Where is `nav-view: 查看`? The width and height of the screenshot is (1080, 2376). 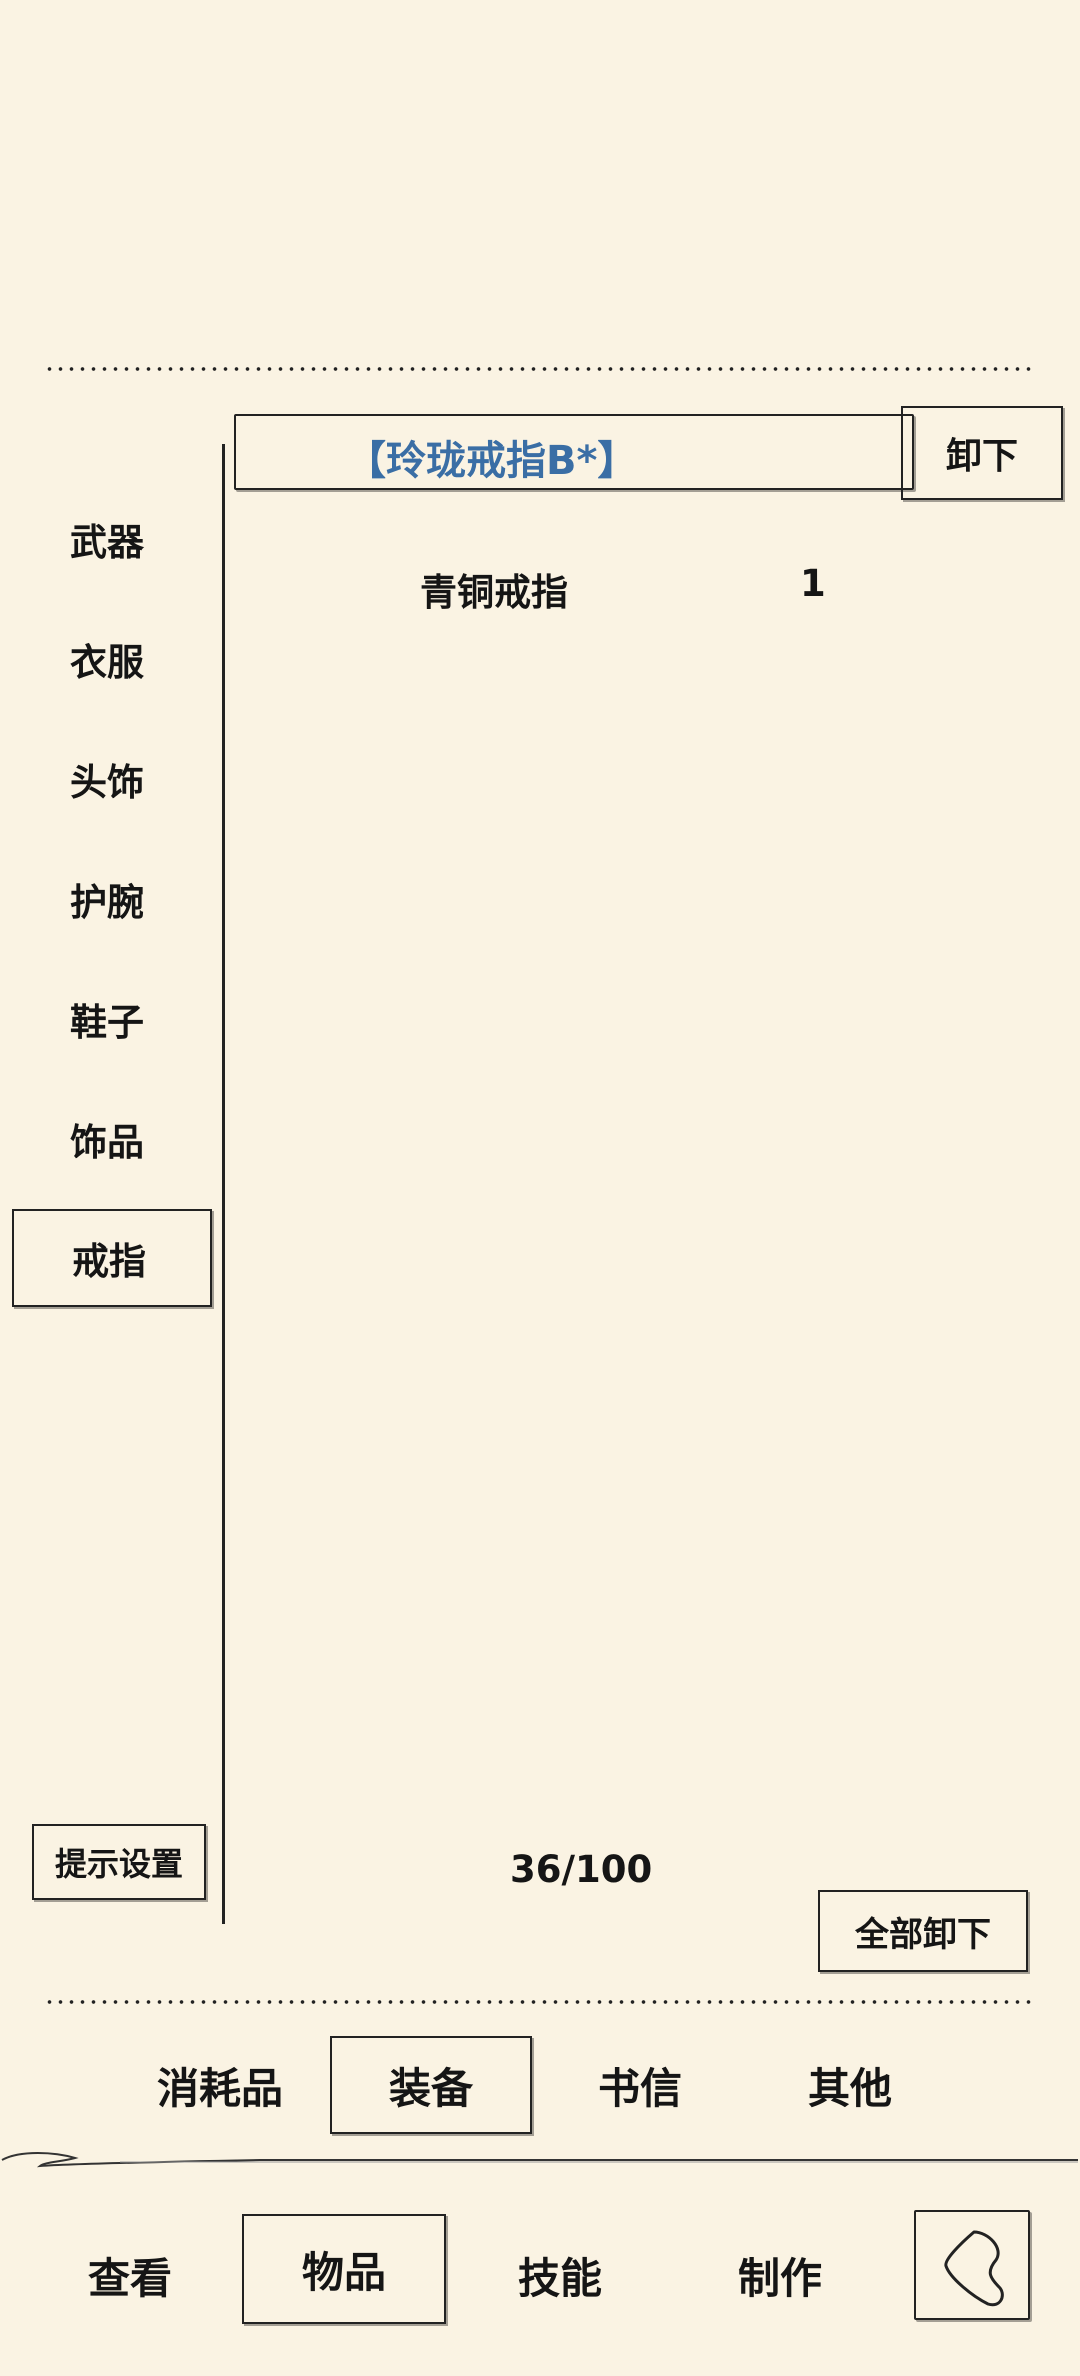
nav-view: 查看 is located at coordinates (130, 2275).